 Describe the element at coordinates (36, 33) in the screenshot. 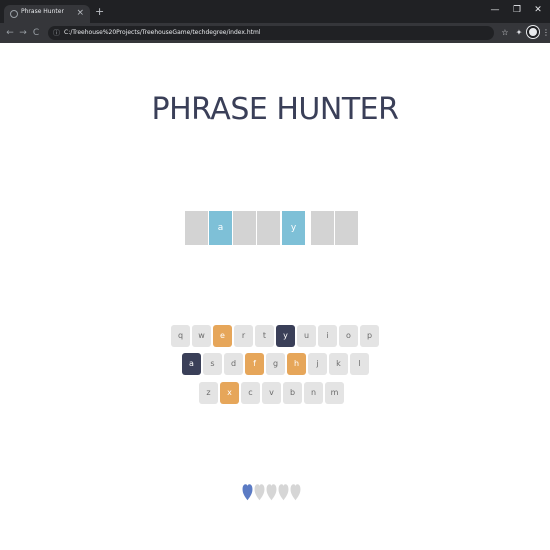

I see `reload-icon: C` at that location.